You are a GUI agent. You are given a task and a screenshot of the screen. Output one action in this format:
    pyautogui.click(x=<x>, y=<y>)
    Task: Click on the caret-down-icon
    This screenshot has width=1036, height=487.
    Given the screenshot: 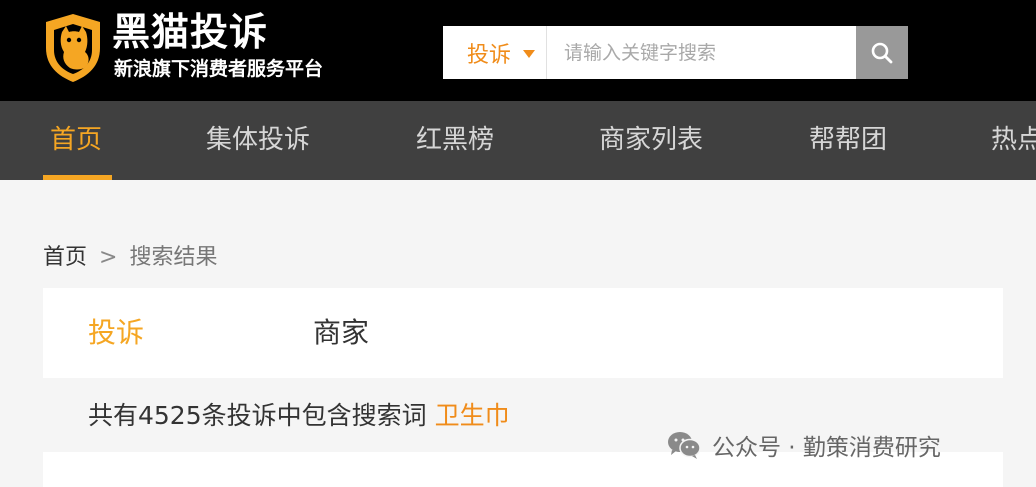 What is the action you would take?
    pyautogui.click(x=529, y=53)
    